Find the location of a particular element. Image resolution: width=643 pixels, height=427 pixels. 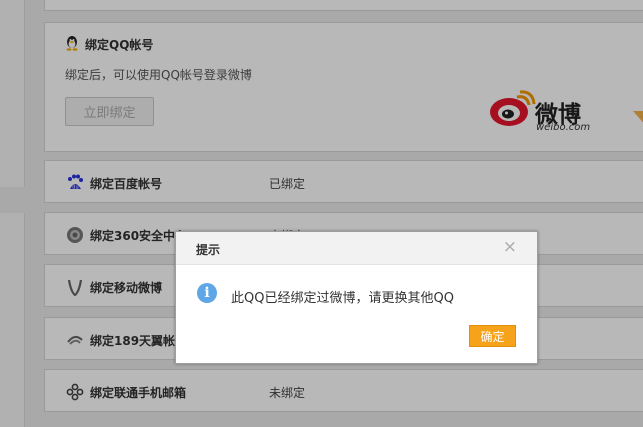

close-icon: × is located at coordinates (510, 247).